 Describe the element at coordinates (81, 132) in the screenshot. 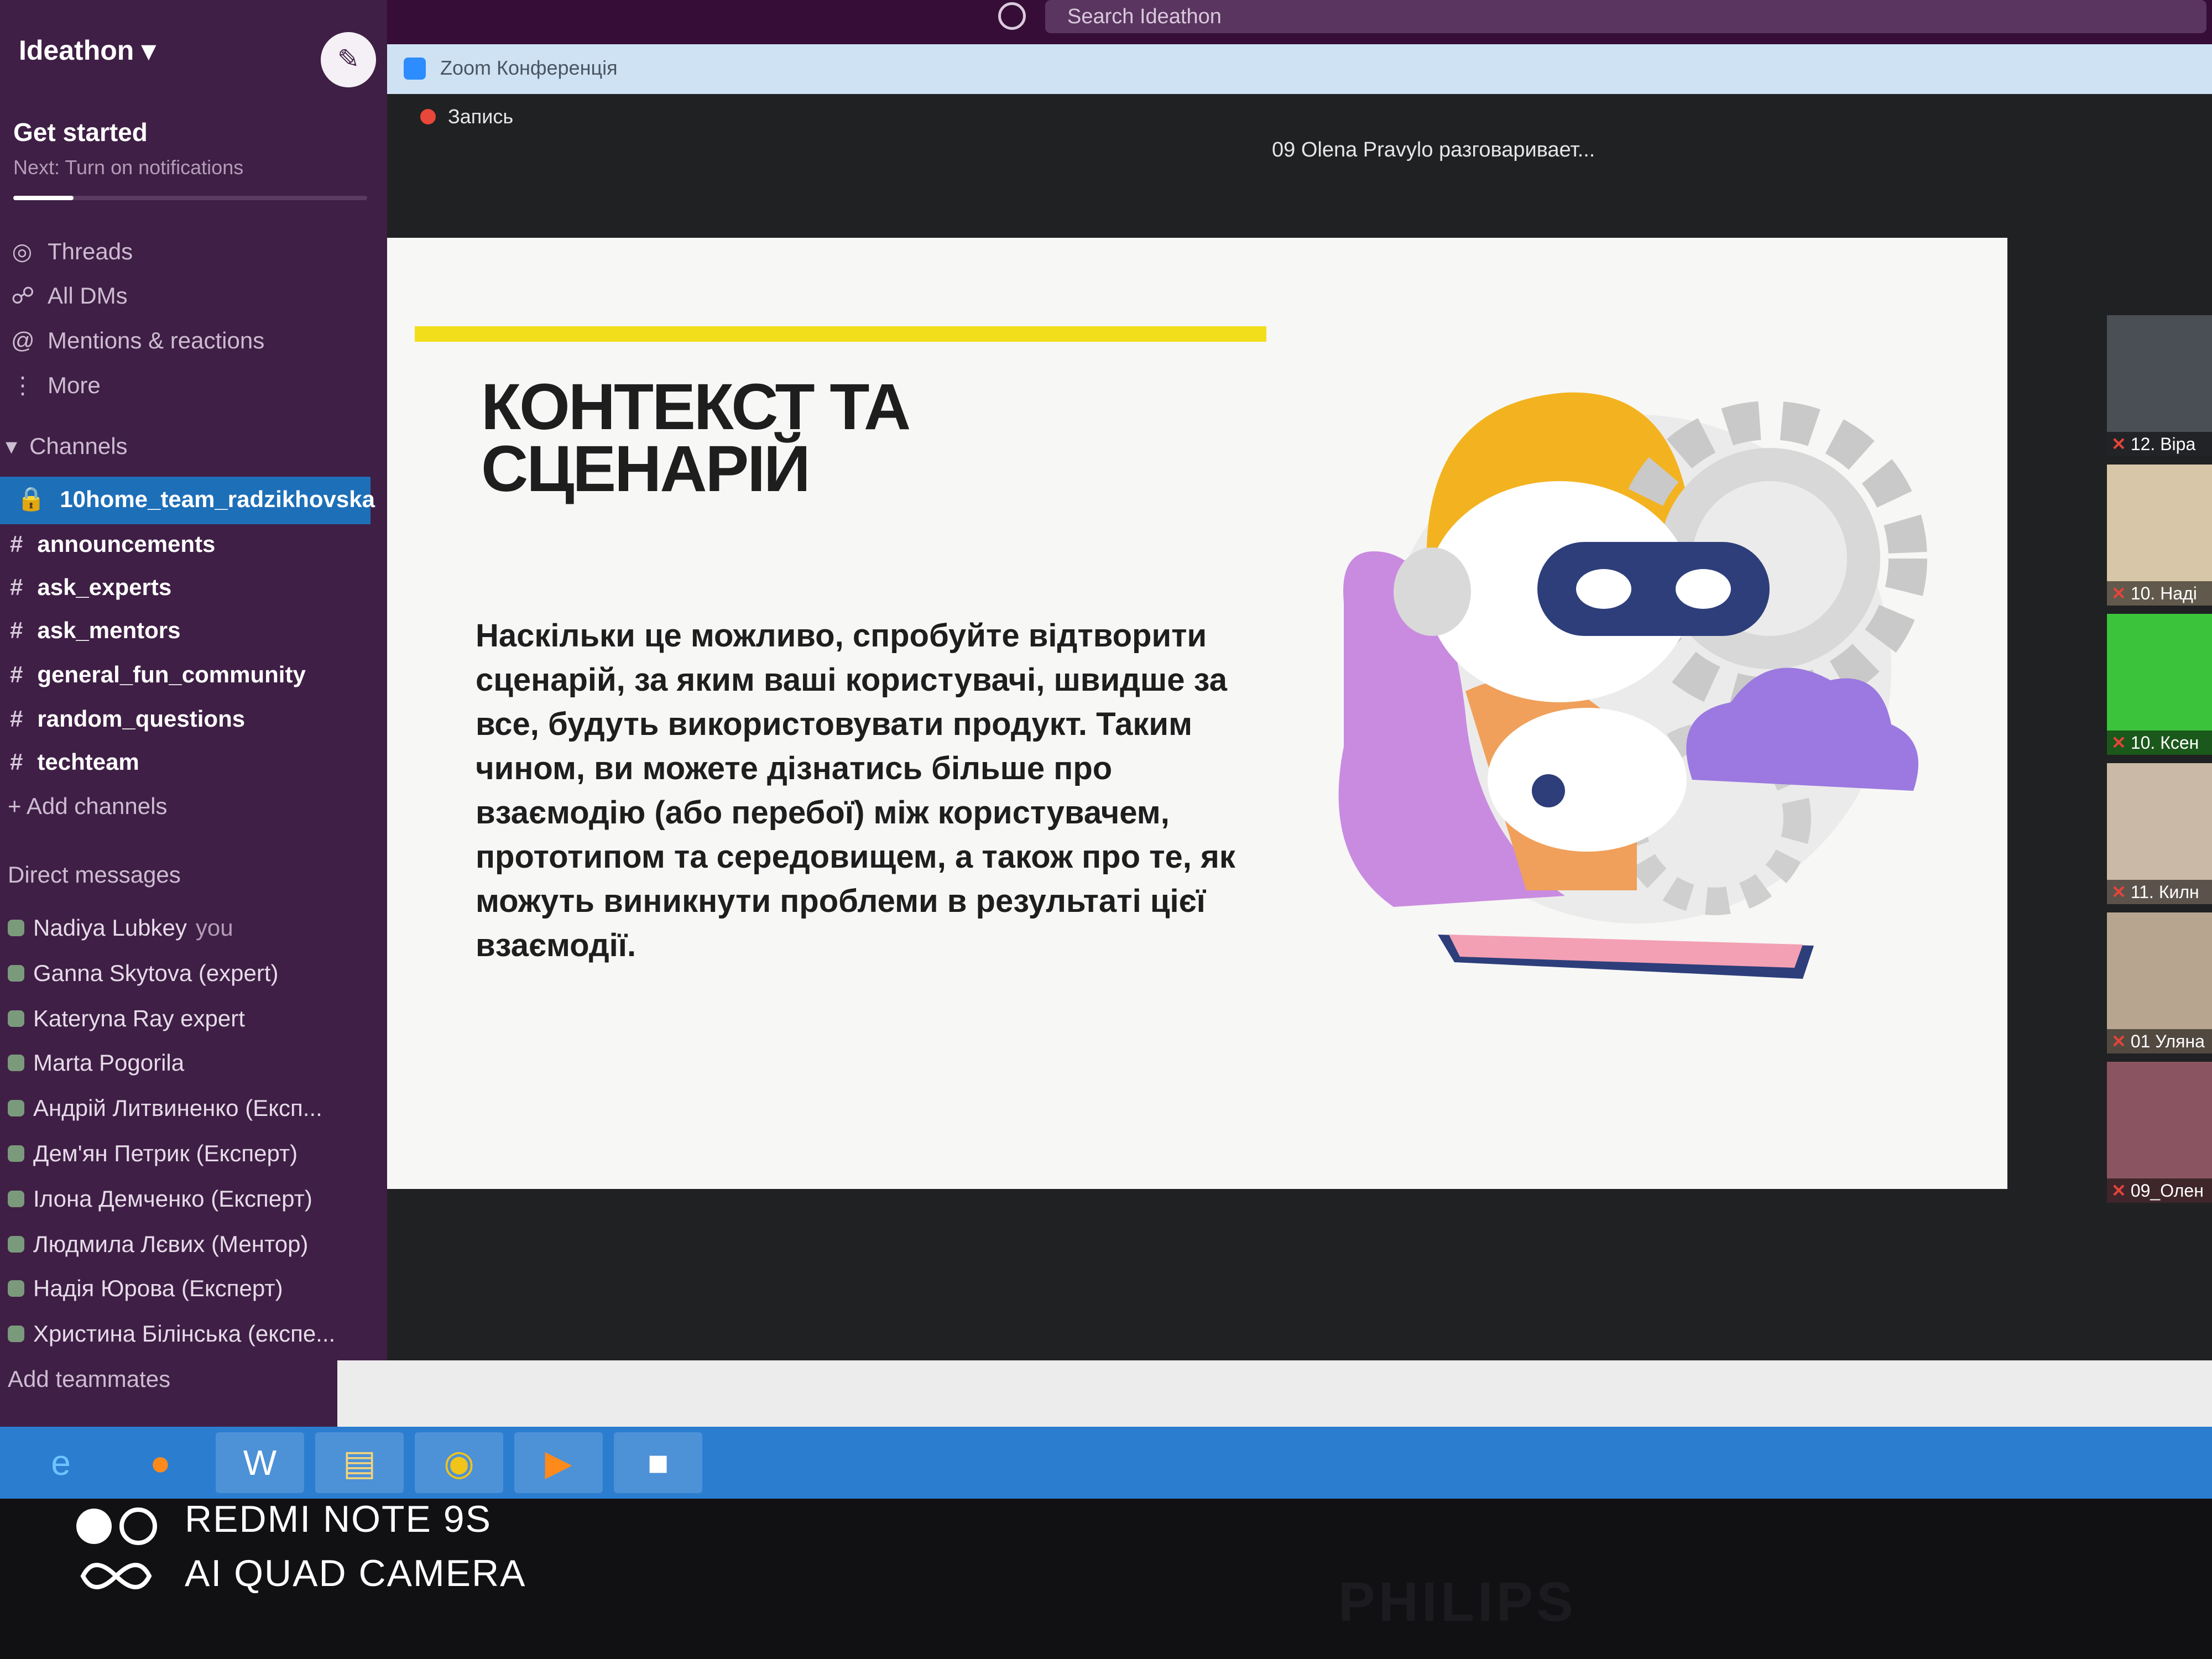

I see `get-started-label: Get started` at that location.